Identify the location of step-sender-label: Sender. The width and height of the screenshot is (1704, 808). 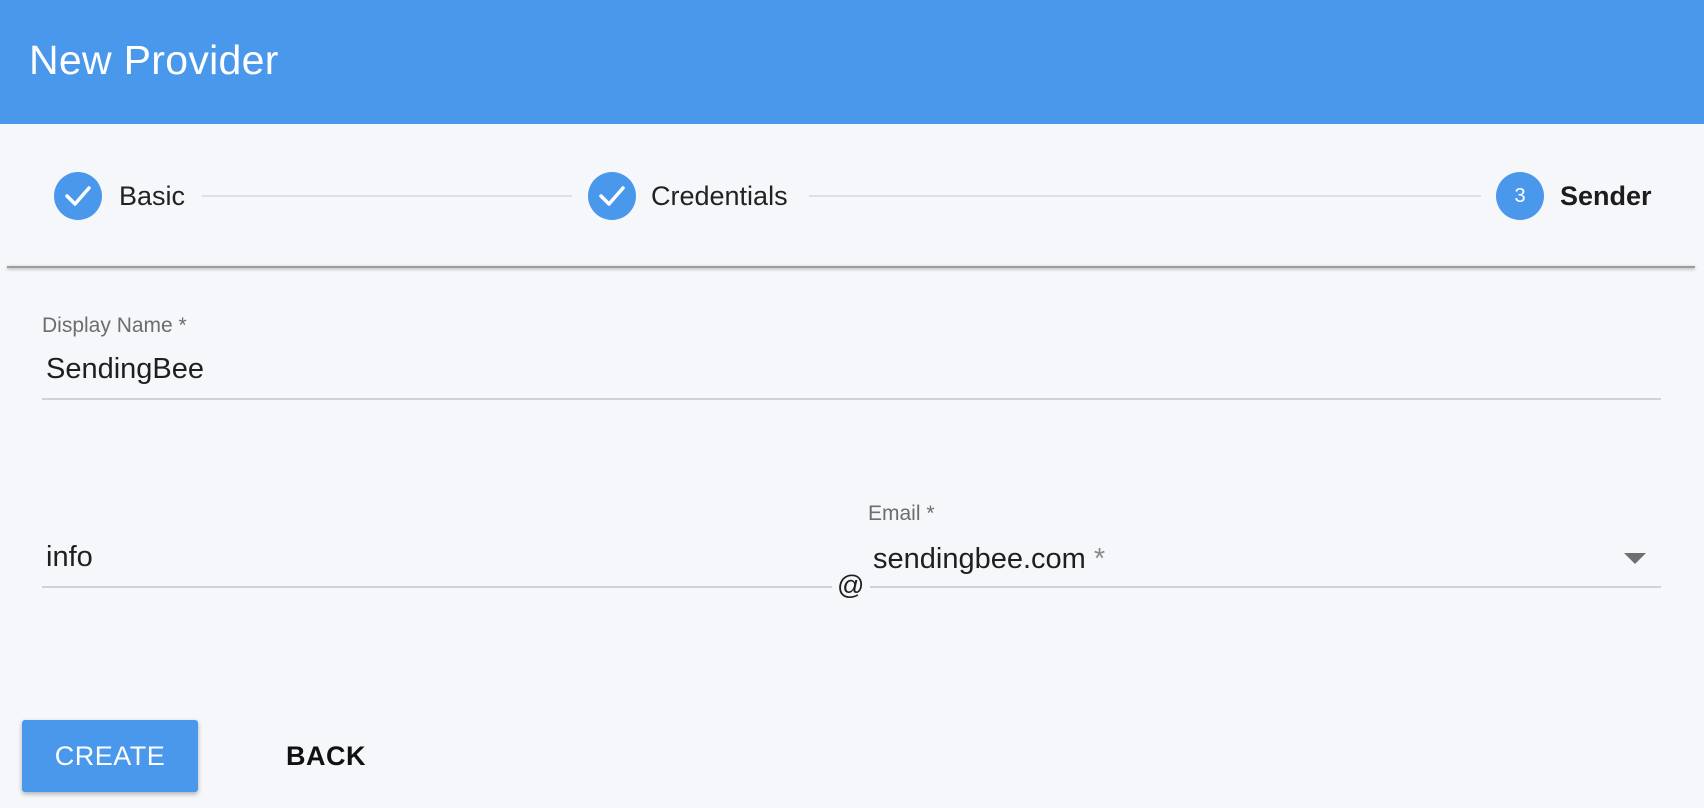
(1606, 196).